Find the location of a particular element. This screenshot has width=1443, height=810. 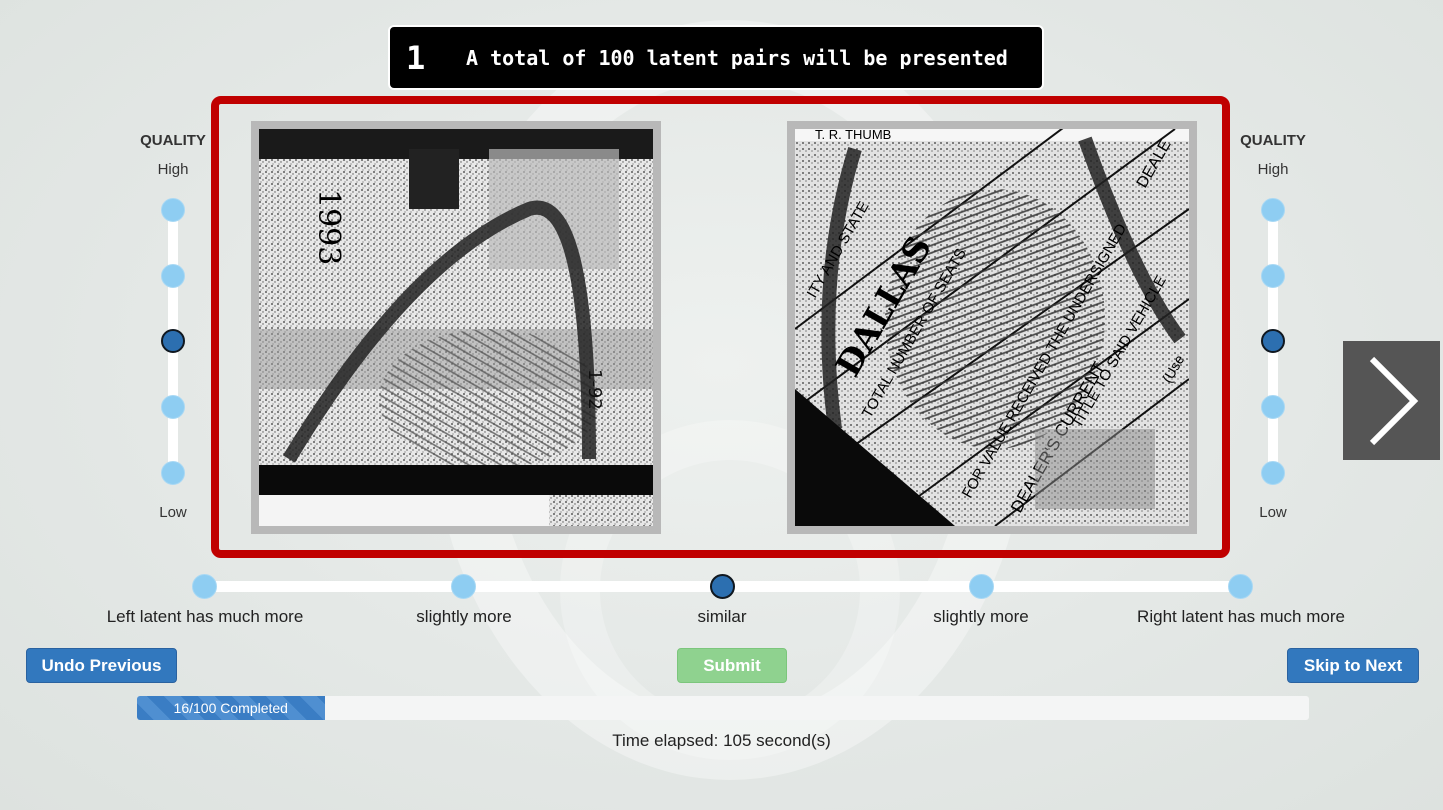

left-latent-image: 1993 1-92 is located at coordinates (456, 327).